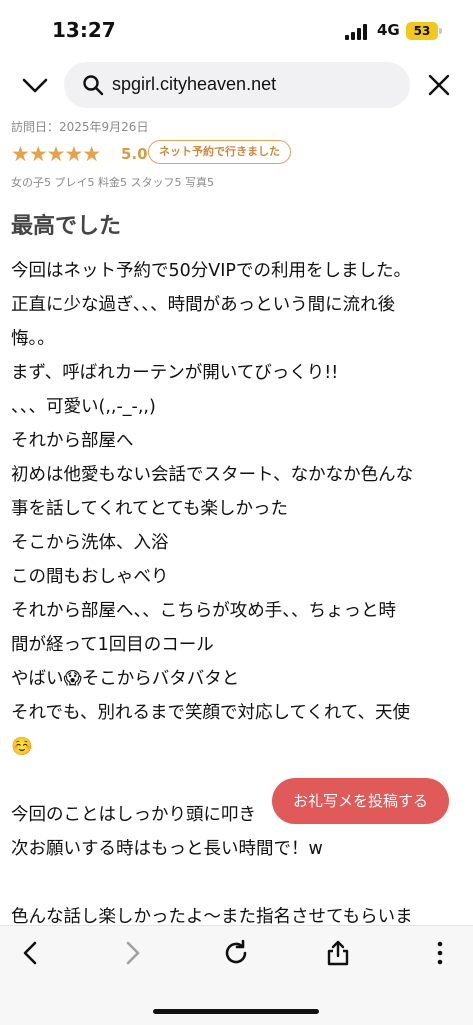 This screenshot has width=473, height=1025. Describe the element at coordinates (35, 85) in the screenshot. I see `chevron-down-icon` at that location.